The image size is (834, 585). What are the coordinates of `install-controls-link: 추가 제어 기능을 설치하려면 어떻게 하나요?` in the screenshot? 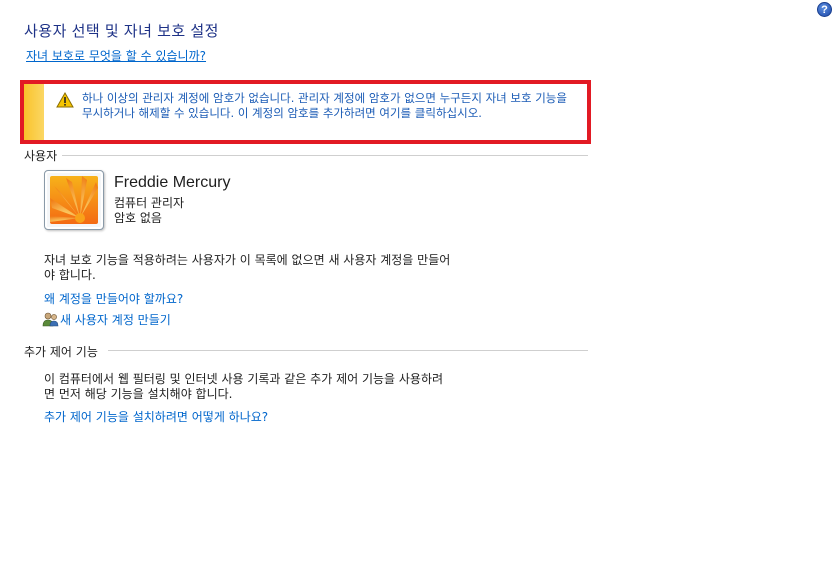 It's located at (156, 416).